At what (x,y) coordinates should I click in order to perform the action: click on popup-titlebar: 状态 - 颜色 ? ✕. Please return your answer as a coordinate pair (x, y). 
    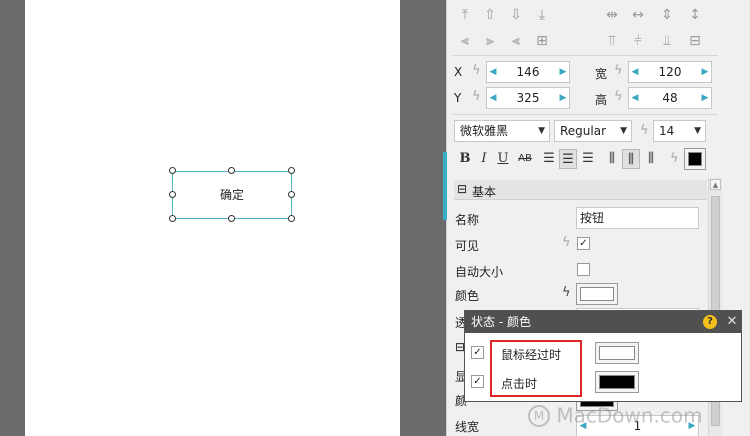
    Looking at the image, I should click on (603, 322).